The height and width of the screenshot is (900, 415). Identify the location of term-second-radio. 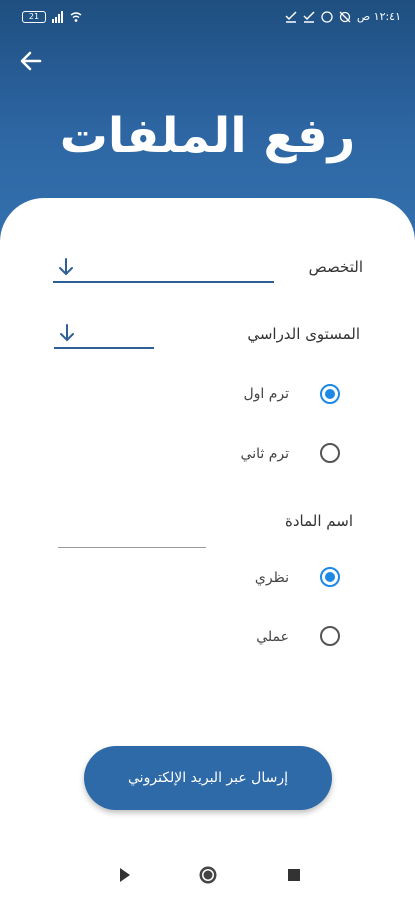
(330, 453).